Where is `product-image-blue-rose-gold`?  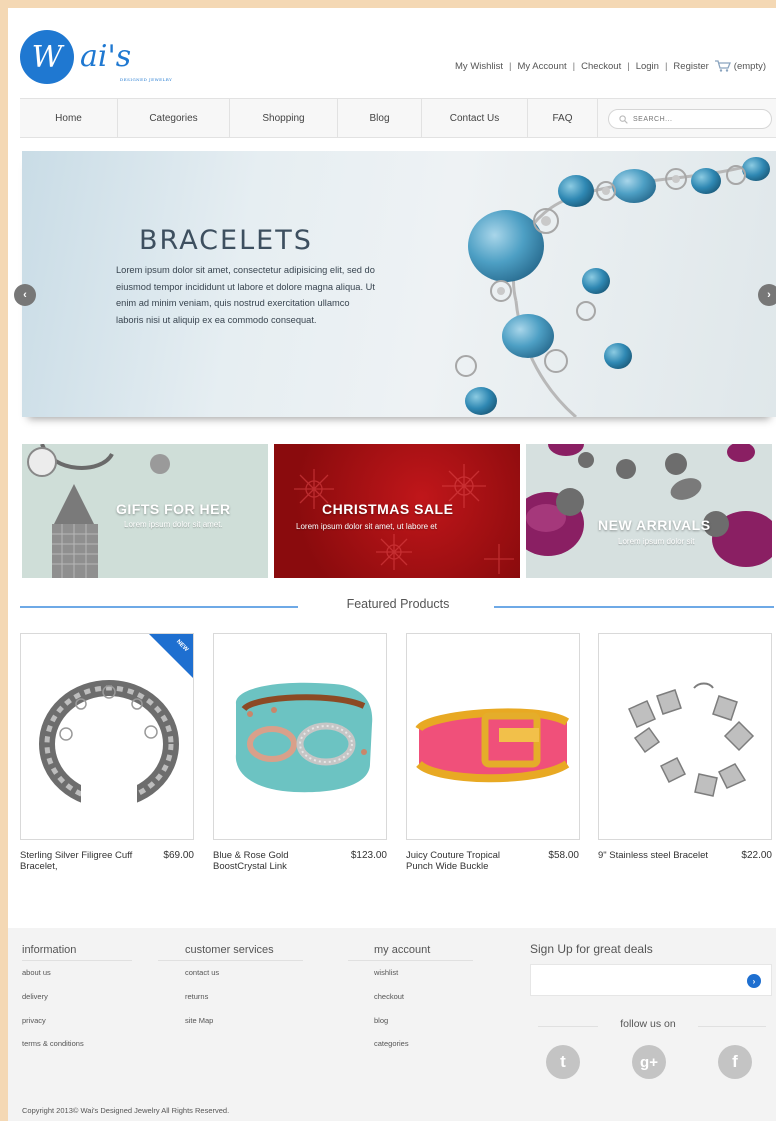
product-image-blue-rose-gold is located at coordinates (300, 736).